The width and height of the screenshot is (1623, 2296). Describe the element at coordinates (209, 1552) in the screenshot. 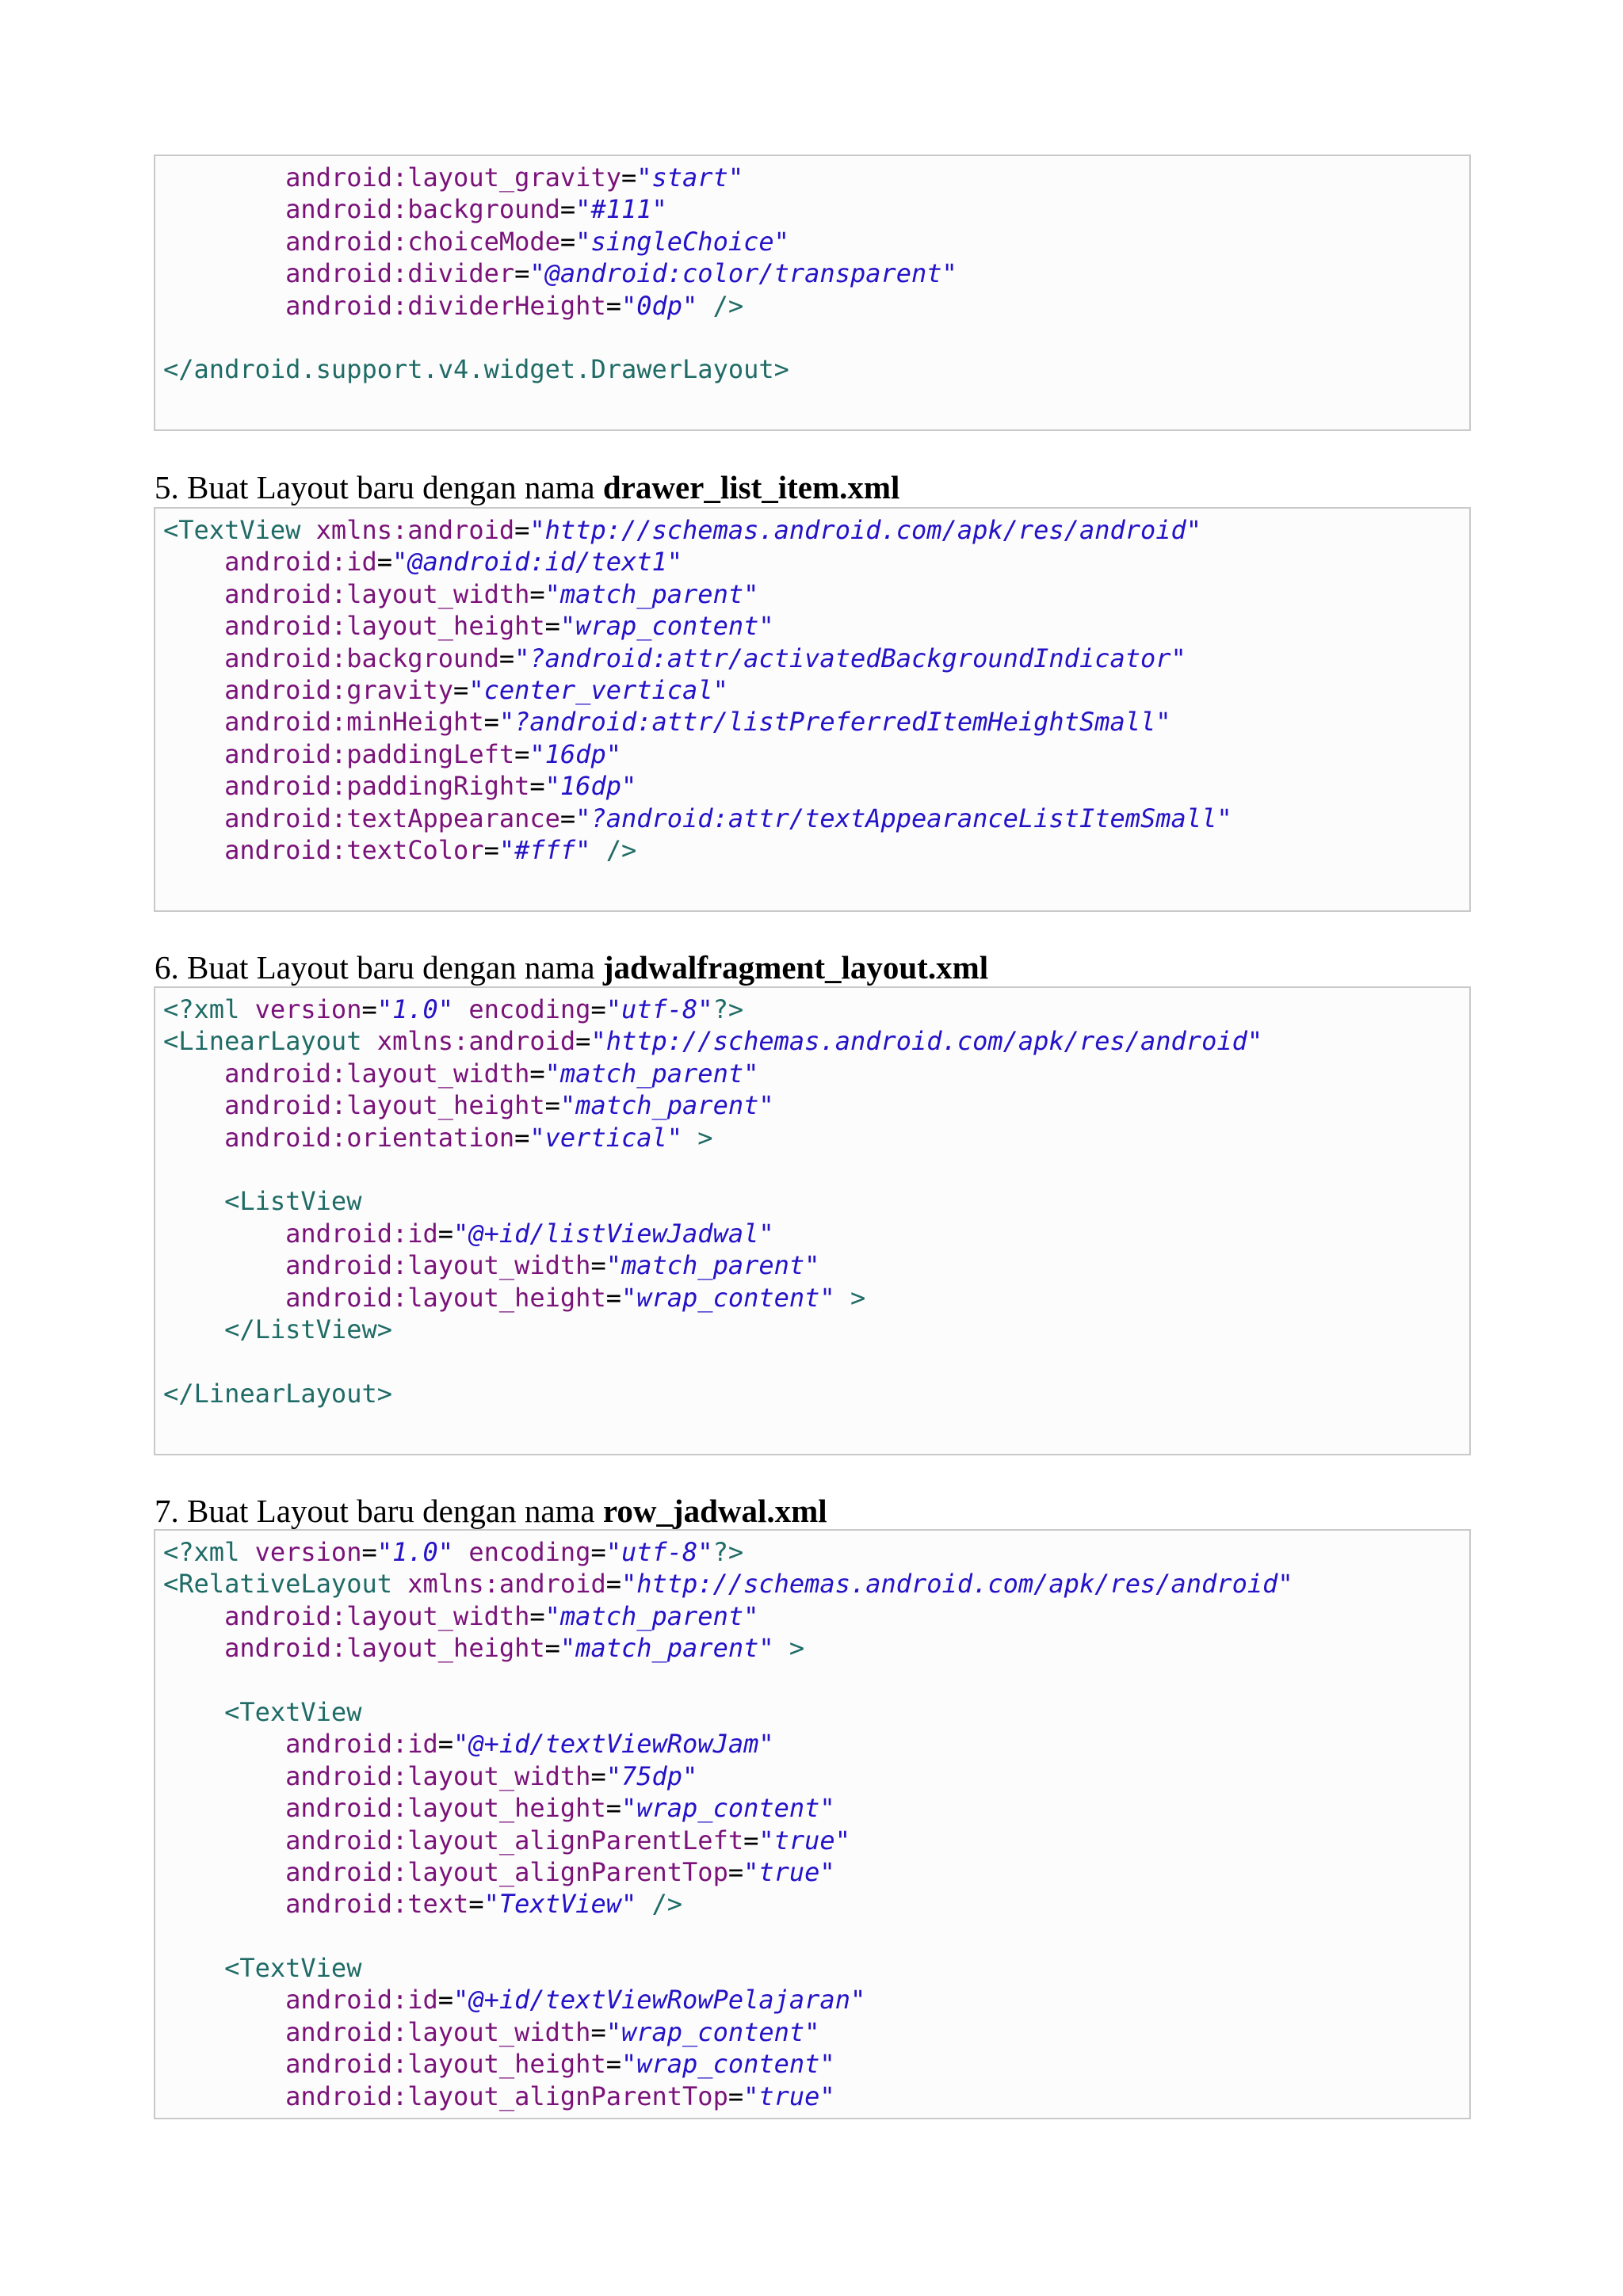

I see `code-token-tag: <?xml` at that location.